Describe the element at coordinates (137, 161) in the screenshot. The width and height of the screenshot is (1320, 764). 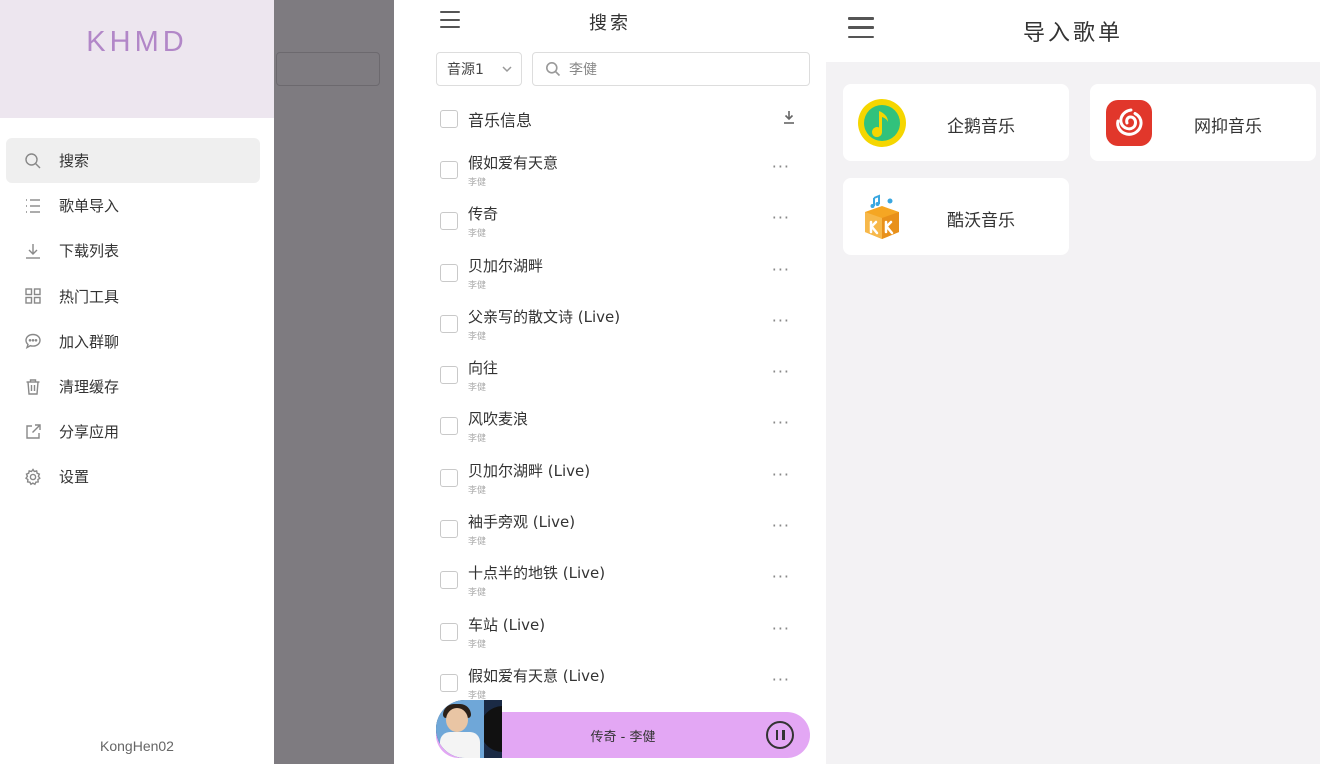
I see `nav-item-search: 搜索` at that location.